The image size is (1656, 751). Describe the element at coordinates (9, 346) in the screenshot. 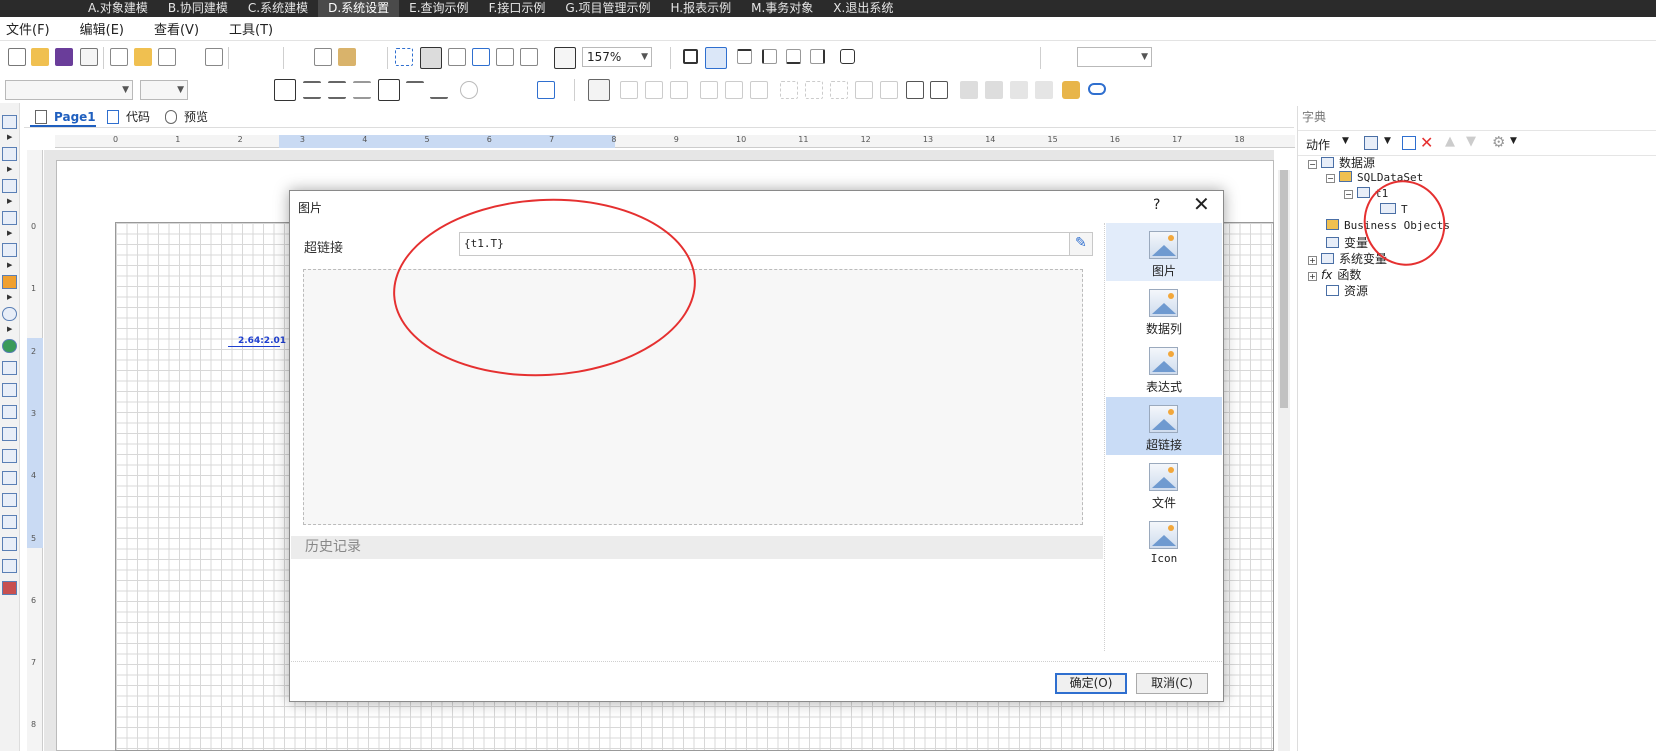

I see `map-icon` at that location.